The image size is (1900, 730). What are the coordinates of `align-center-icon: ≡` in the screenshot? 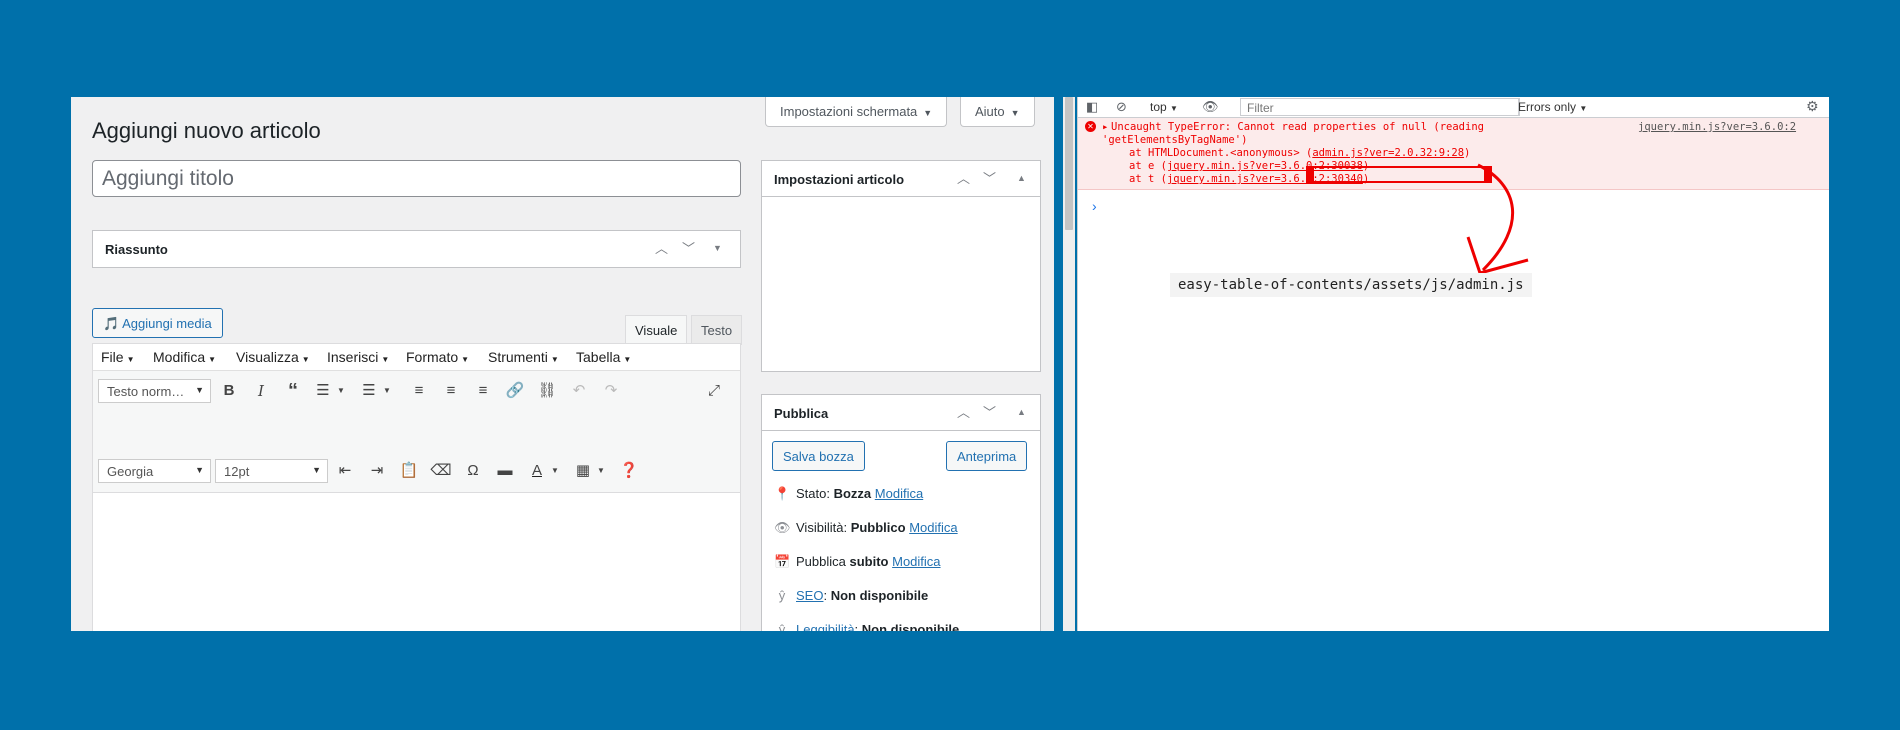 It's located at (451, 391).